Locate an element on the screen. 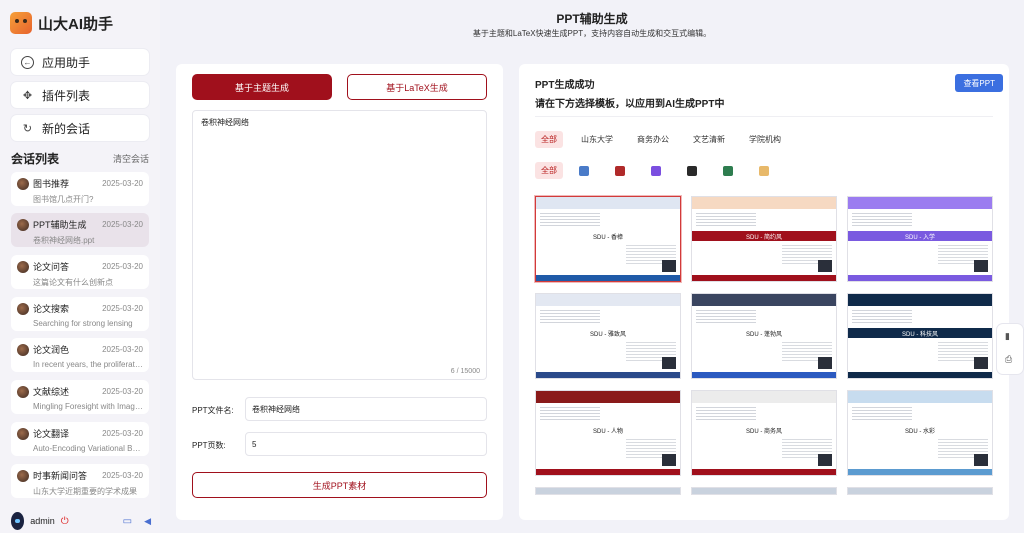 The height and width of the screenshot is (533, 1024). category-chip: 学院机构 is located at coordinates (765, 139).